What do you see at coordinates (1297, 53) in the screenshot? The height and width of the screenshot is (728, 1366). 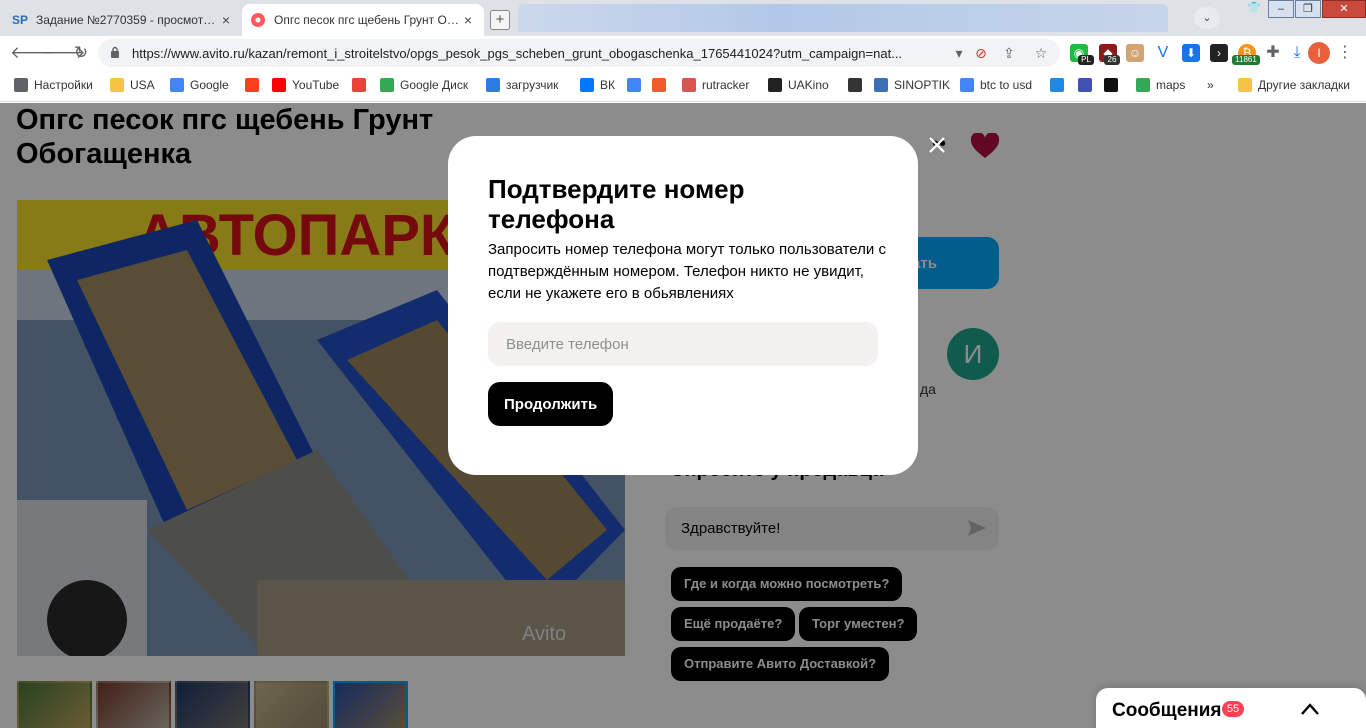 I see `downloads-icon: ⤓` at bounding box center [1297, 53].